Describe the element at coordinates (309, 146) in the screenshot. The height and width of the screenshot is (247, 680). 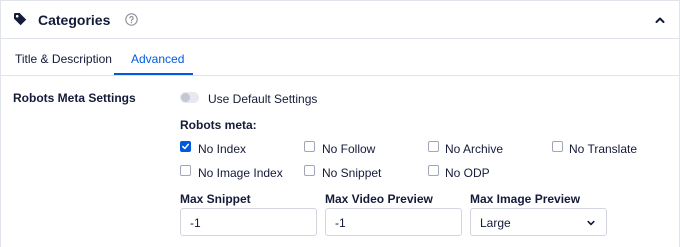
I see `no-follow-checkbox` at that location.